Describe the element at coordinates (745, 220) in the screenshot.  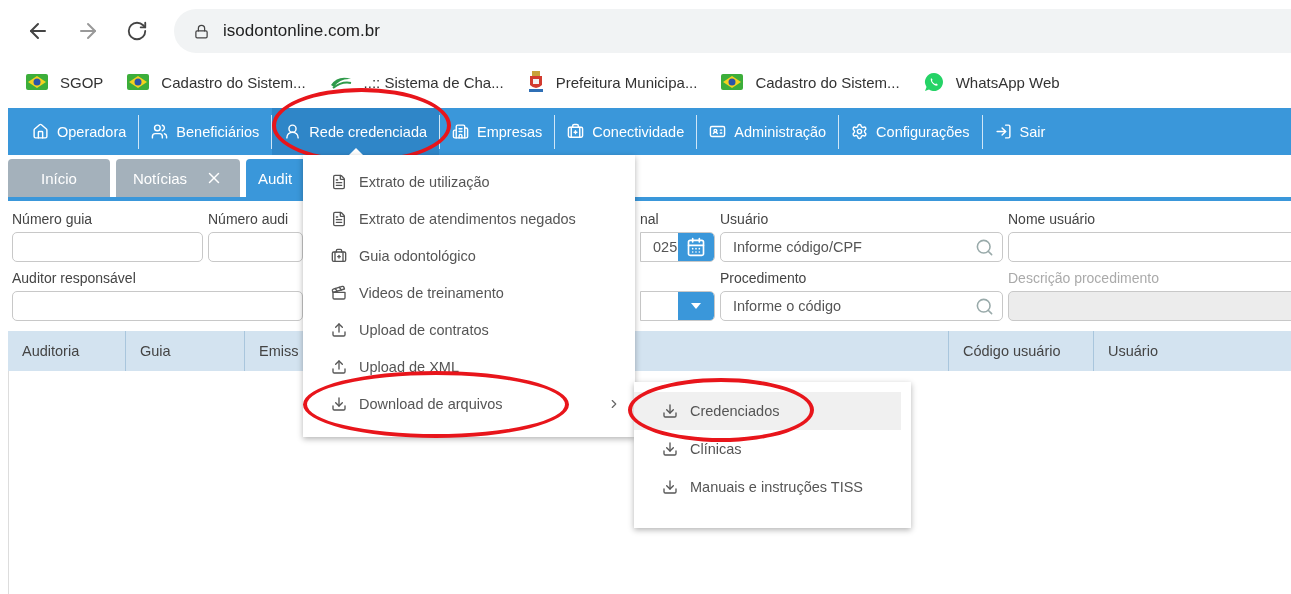
I see `field-label: Usuário` at that location.